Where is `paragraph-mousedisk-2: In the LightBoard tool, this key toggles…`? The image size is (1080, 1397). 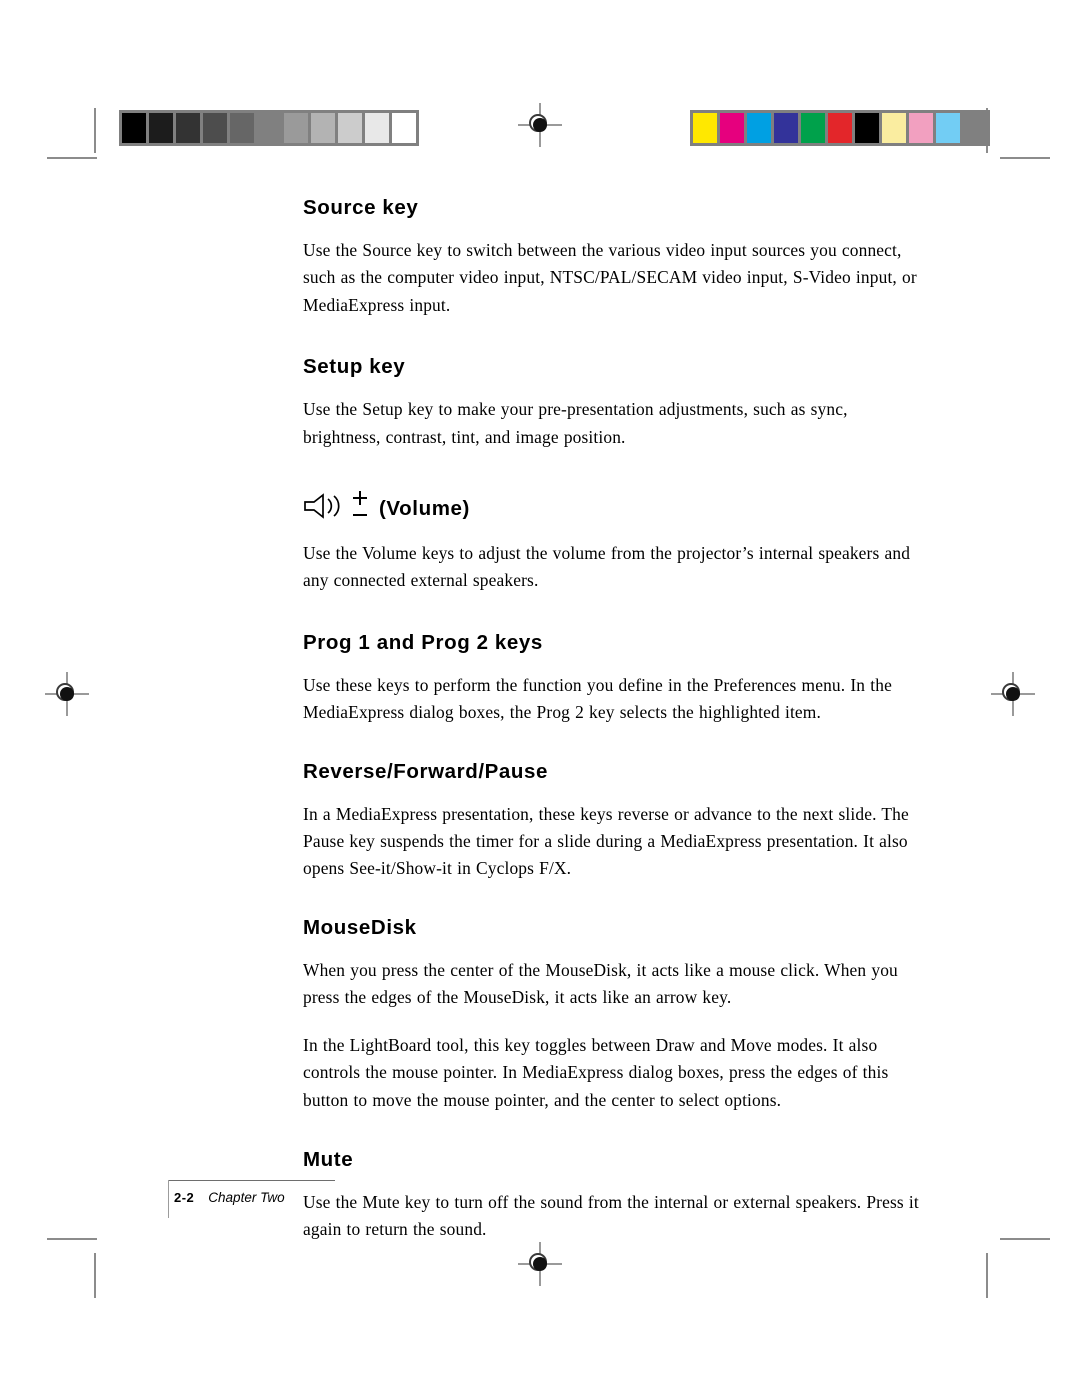
paragraph-mousedisk-2: In the LightBoard tool, this key toggles… is located at coordinates (596, 1072).